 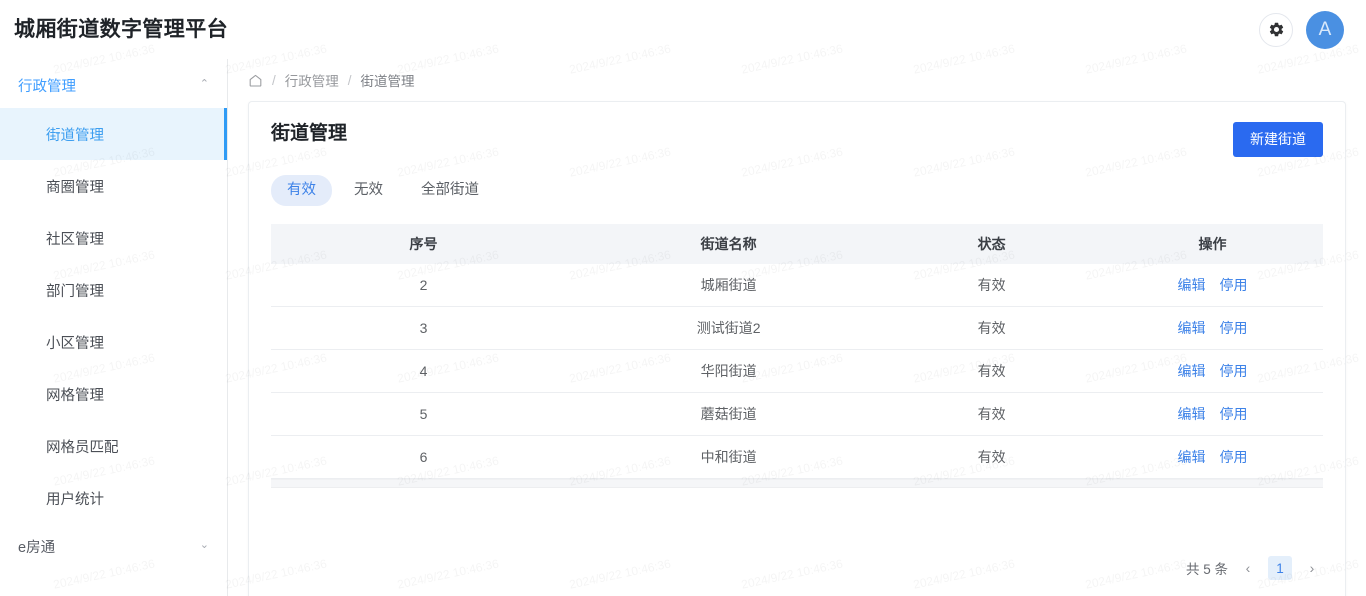 I want to click on breadcrumb: / 行政管理 / 街道管理, so click(x=797, y=80).